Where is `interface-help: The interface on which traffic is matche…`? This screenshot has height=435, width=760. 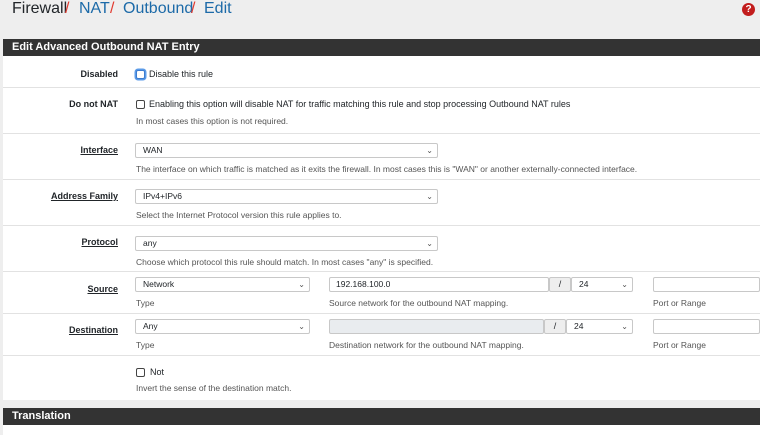
interface-help: The interface on which traffic is matche… is located at coordinates (387, 169).